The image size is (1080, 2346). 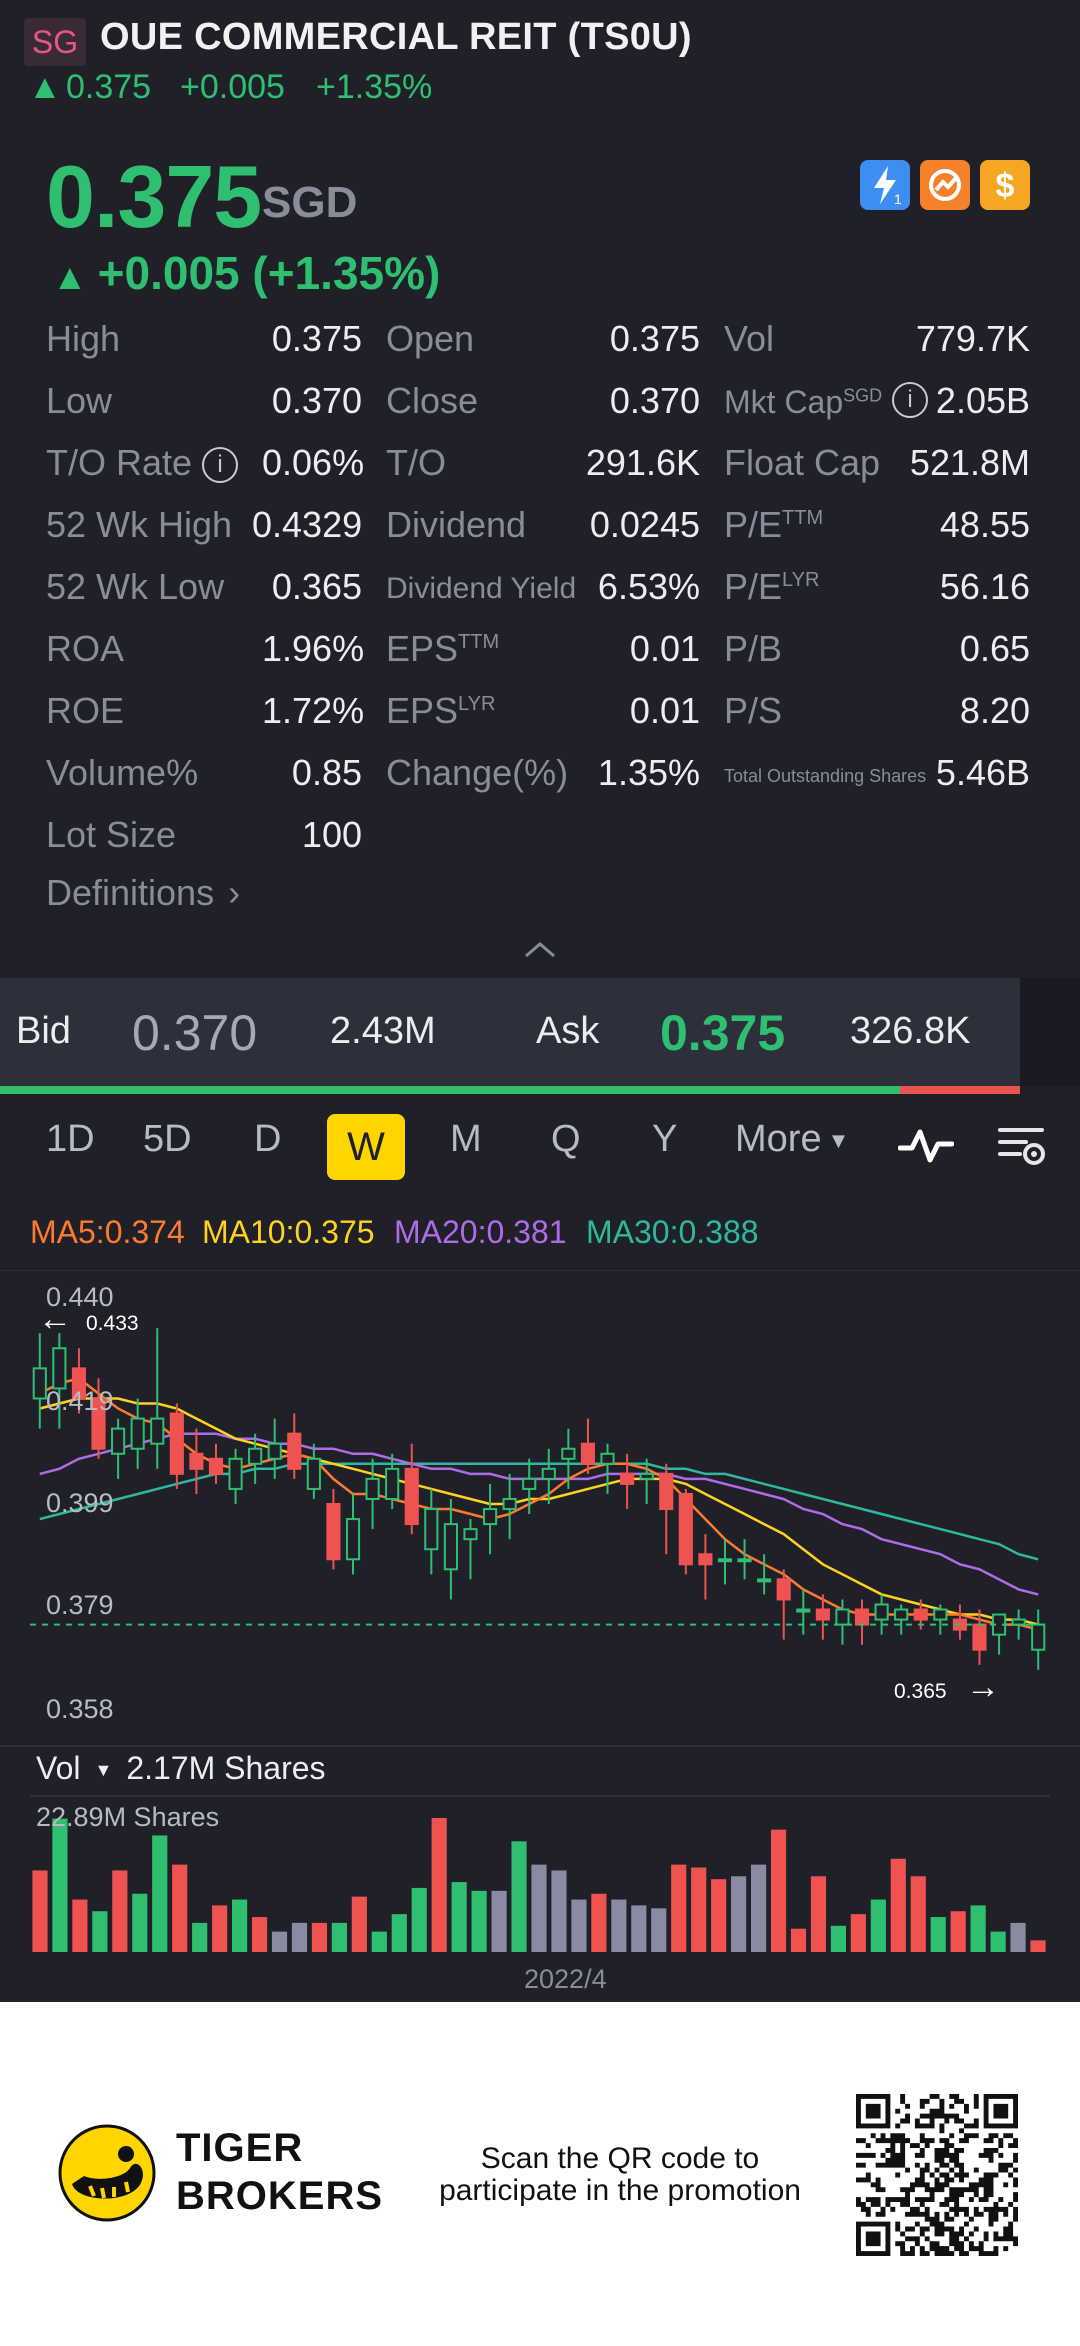 I want to click on caret-down-icon: ▼, so click(x=838, y=1140).